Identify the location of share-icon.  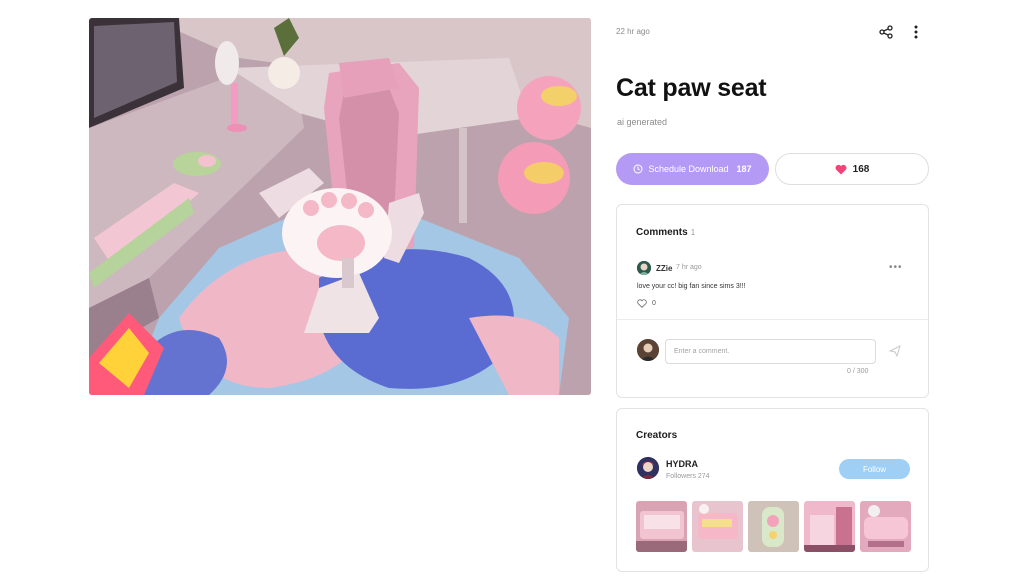
(886, 32).